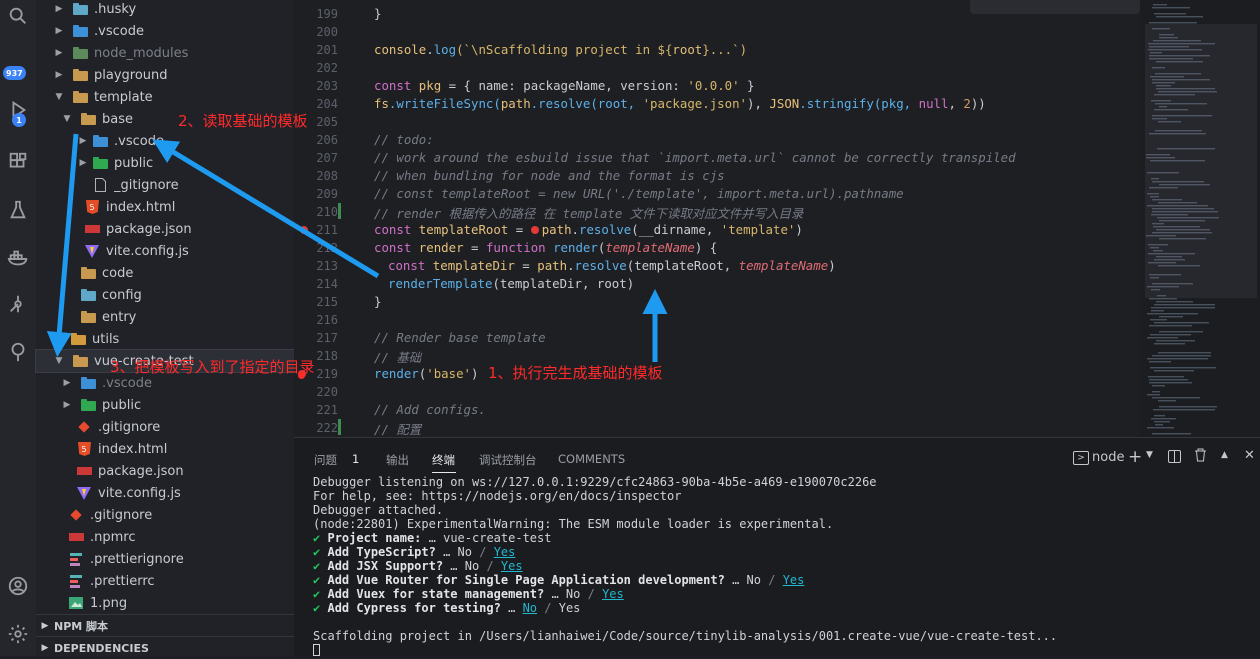  Describe the element at coordinates (243, 121) in the screenshot. I see `annotation-step-2: 2、读取基础的模板` at that location.